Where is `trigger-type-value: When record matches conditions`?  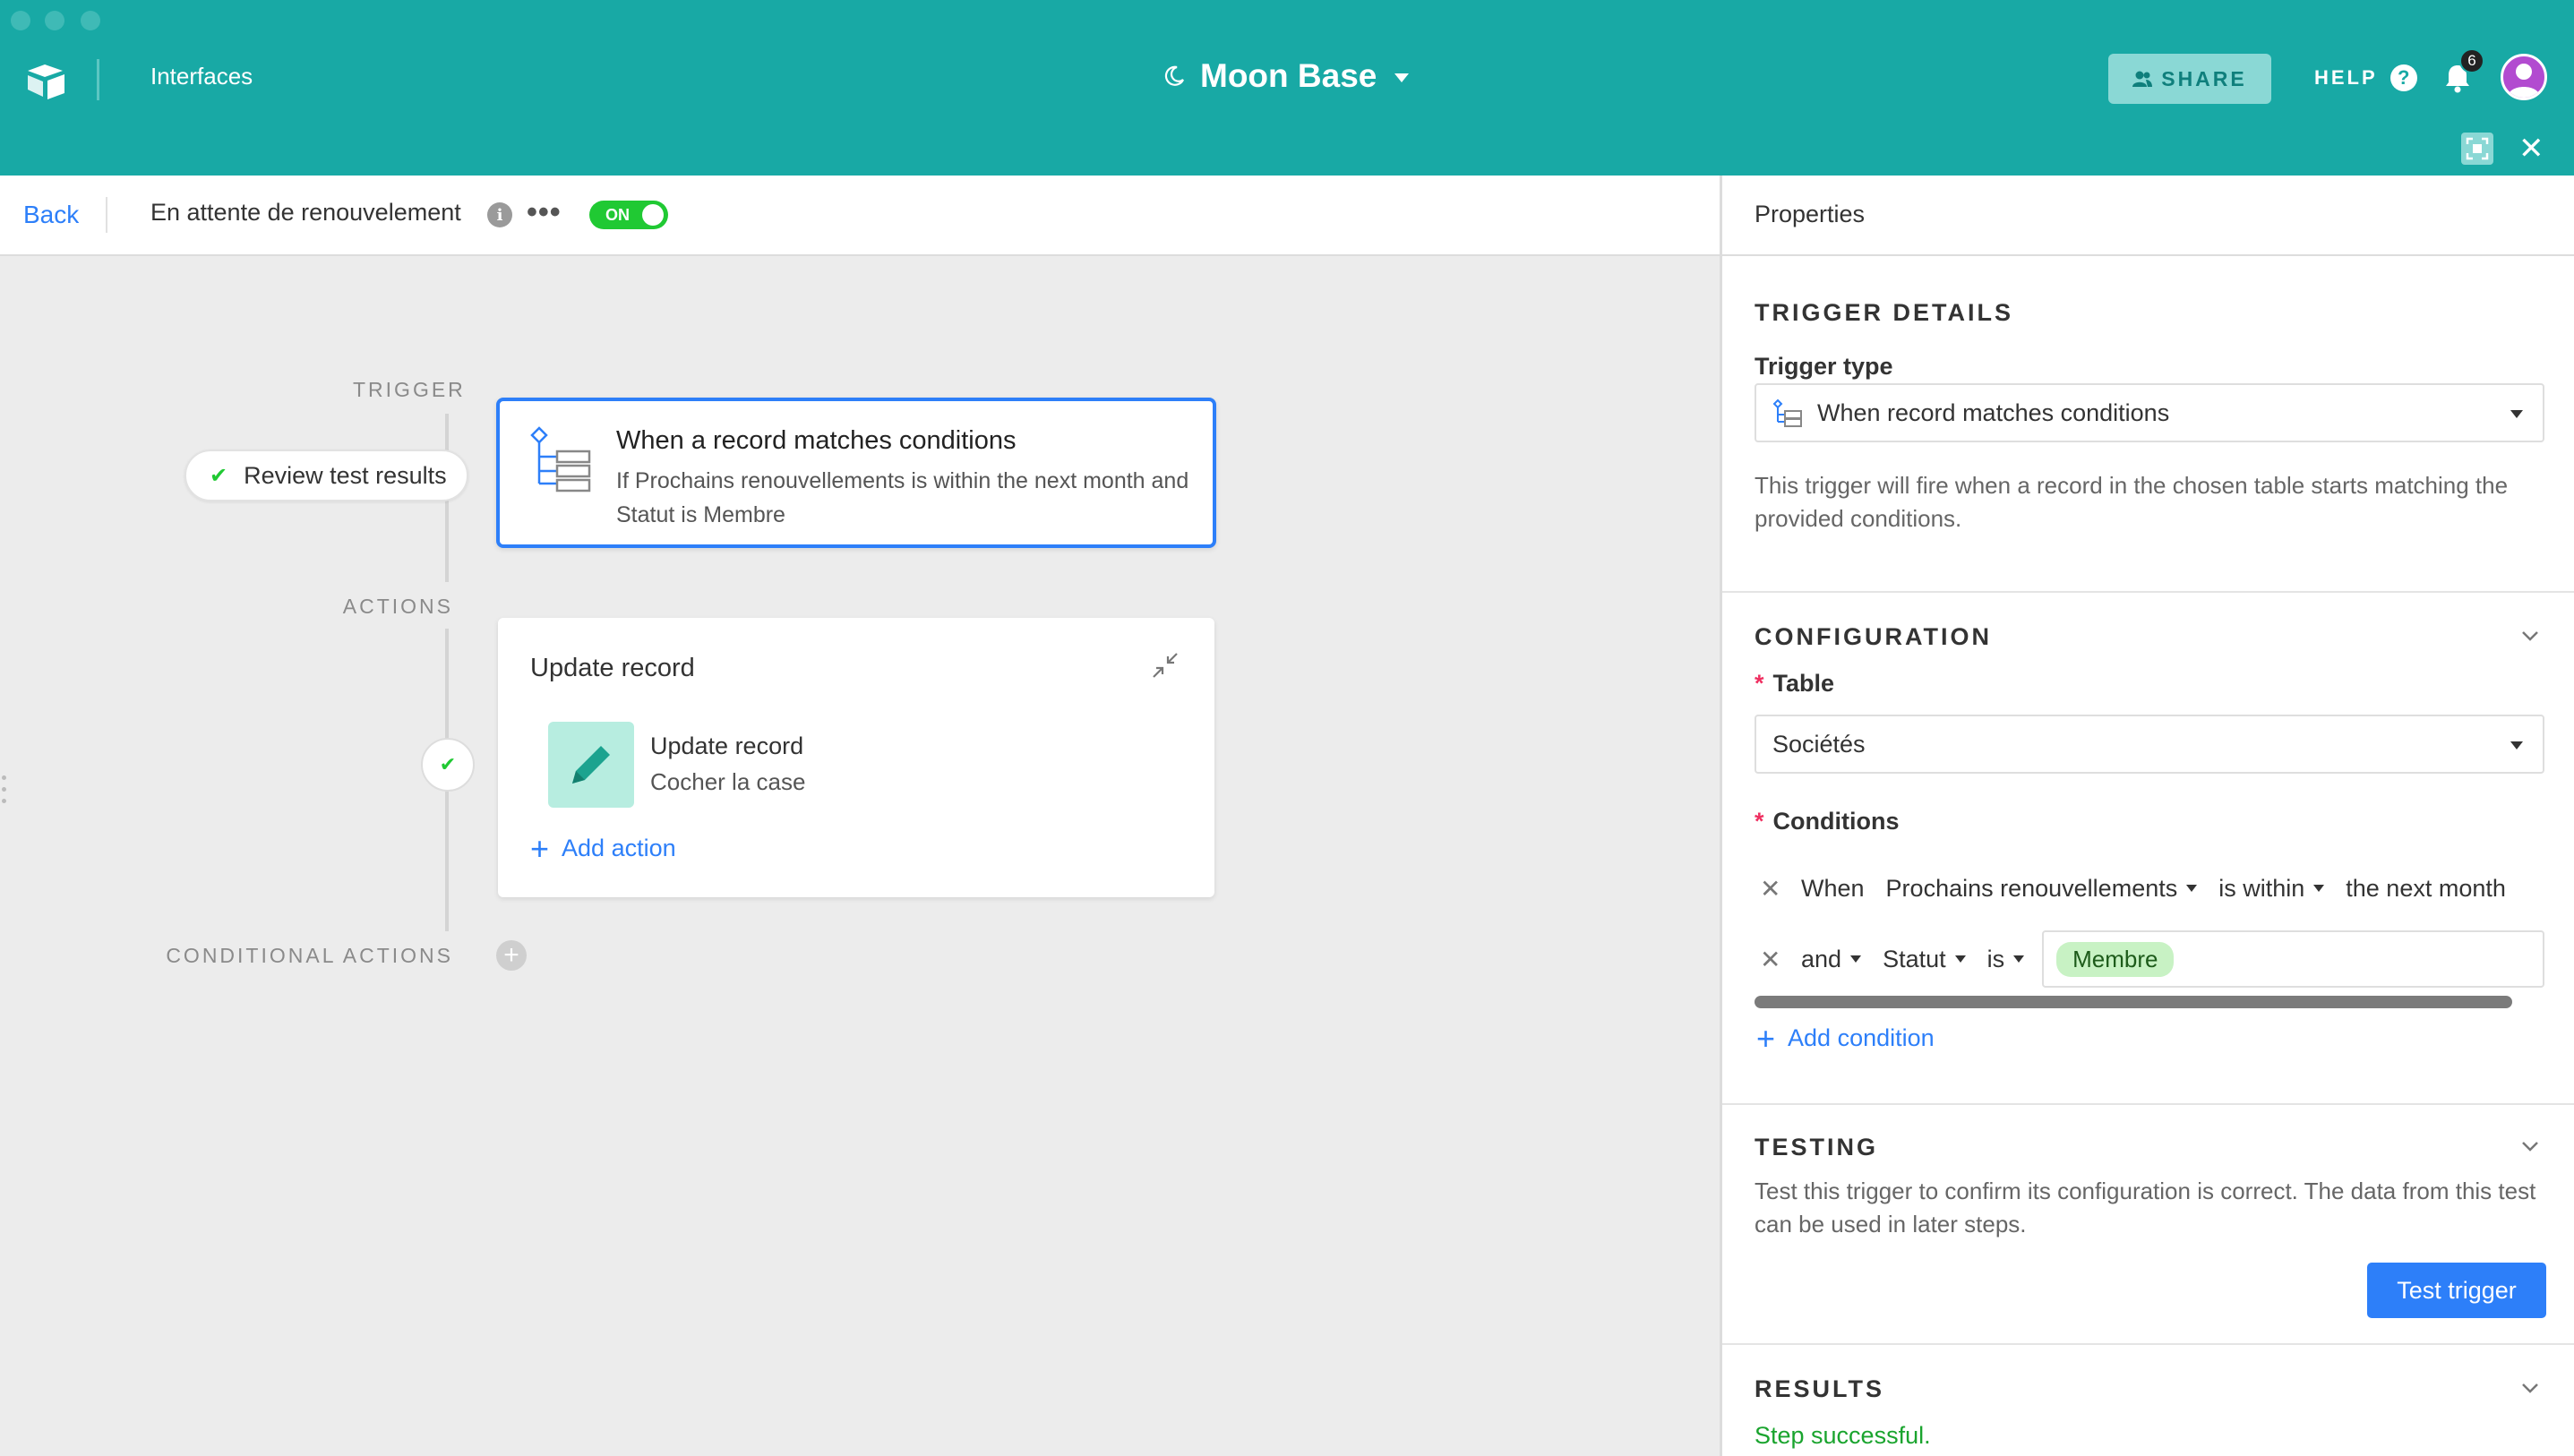 trigger-type-value: When record matches conditions is located at coordinates (1993, 412).